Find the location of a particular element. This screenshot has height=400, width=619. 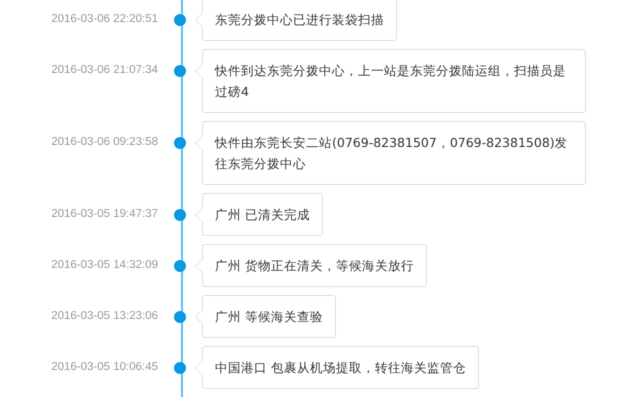

event-message: 快件由东莞长安二站(0769-82381507，0769-82381508)发往东莞分拨中心 is located at coordinates (394, 153).